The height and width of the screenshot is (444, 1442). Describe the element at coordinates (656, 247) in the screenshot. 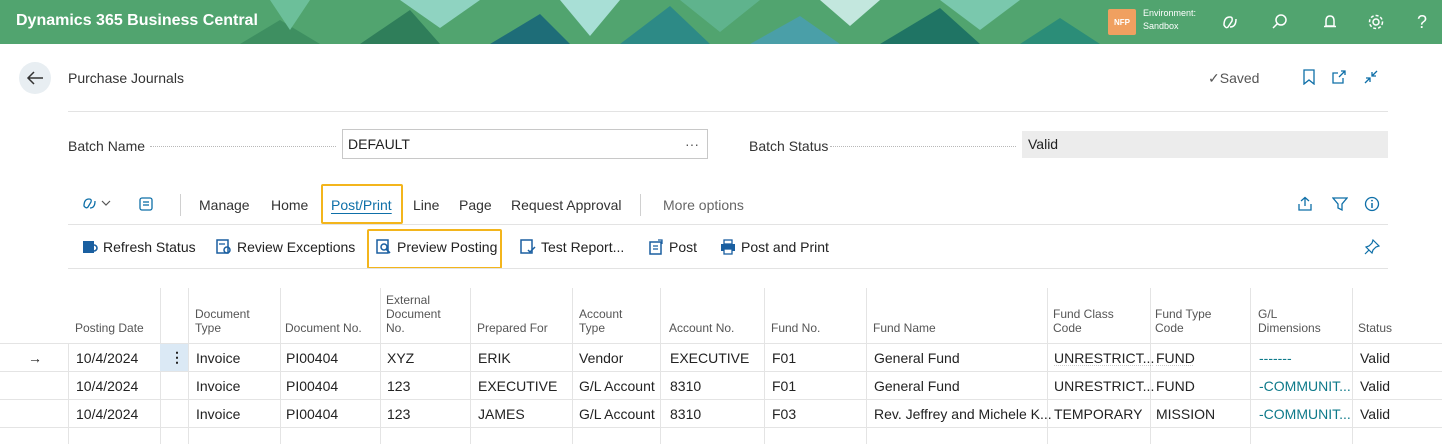

I see `post-icon` at that location.